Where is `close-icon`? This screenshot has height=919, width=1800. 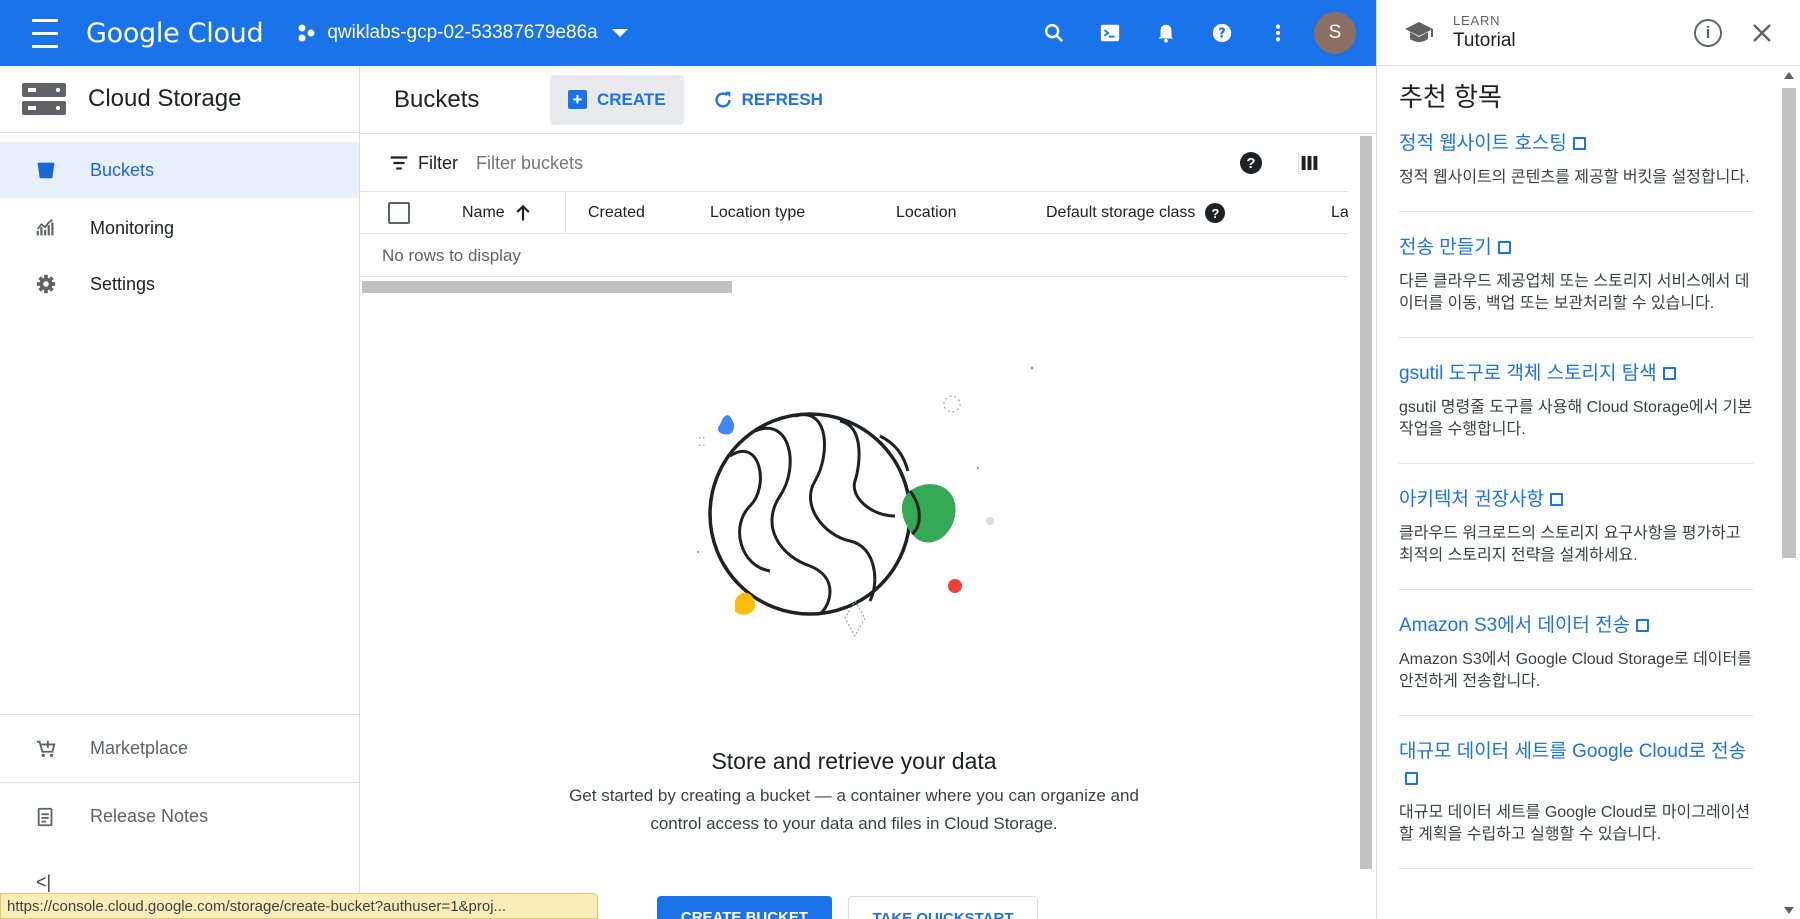 close-icon is located at coordinates (1762, 33).